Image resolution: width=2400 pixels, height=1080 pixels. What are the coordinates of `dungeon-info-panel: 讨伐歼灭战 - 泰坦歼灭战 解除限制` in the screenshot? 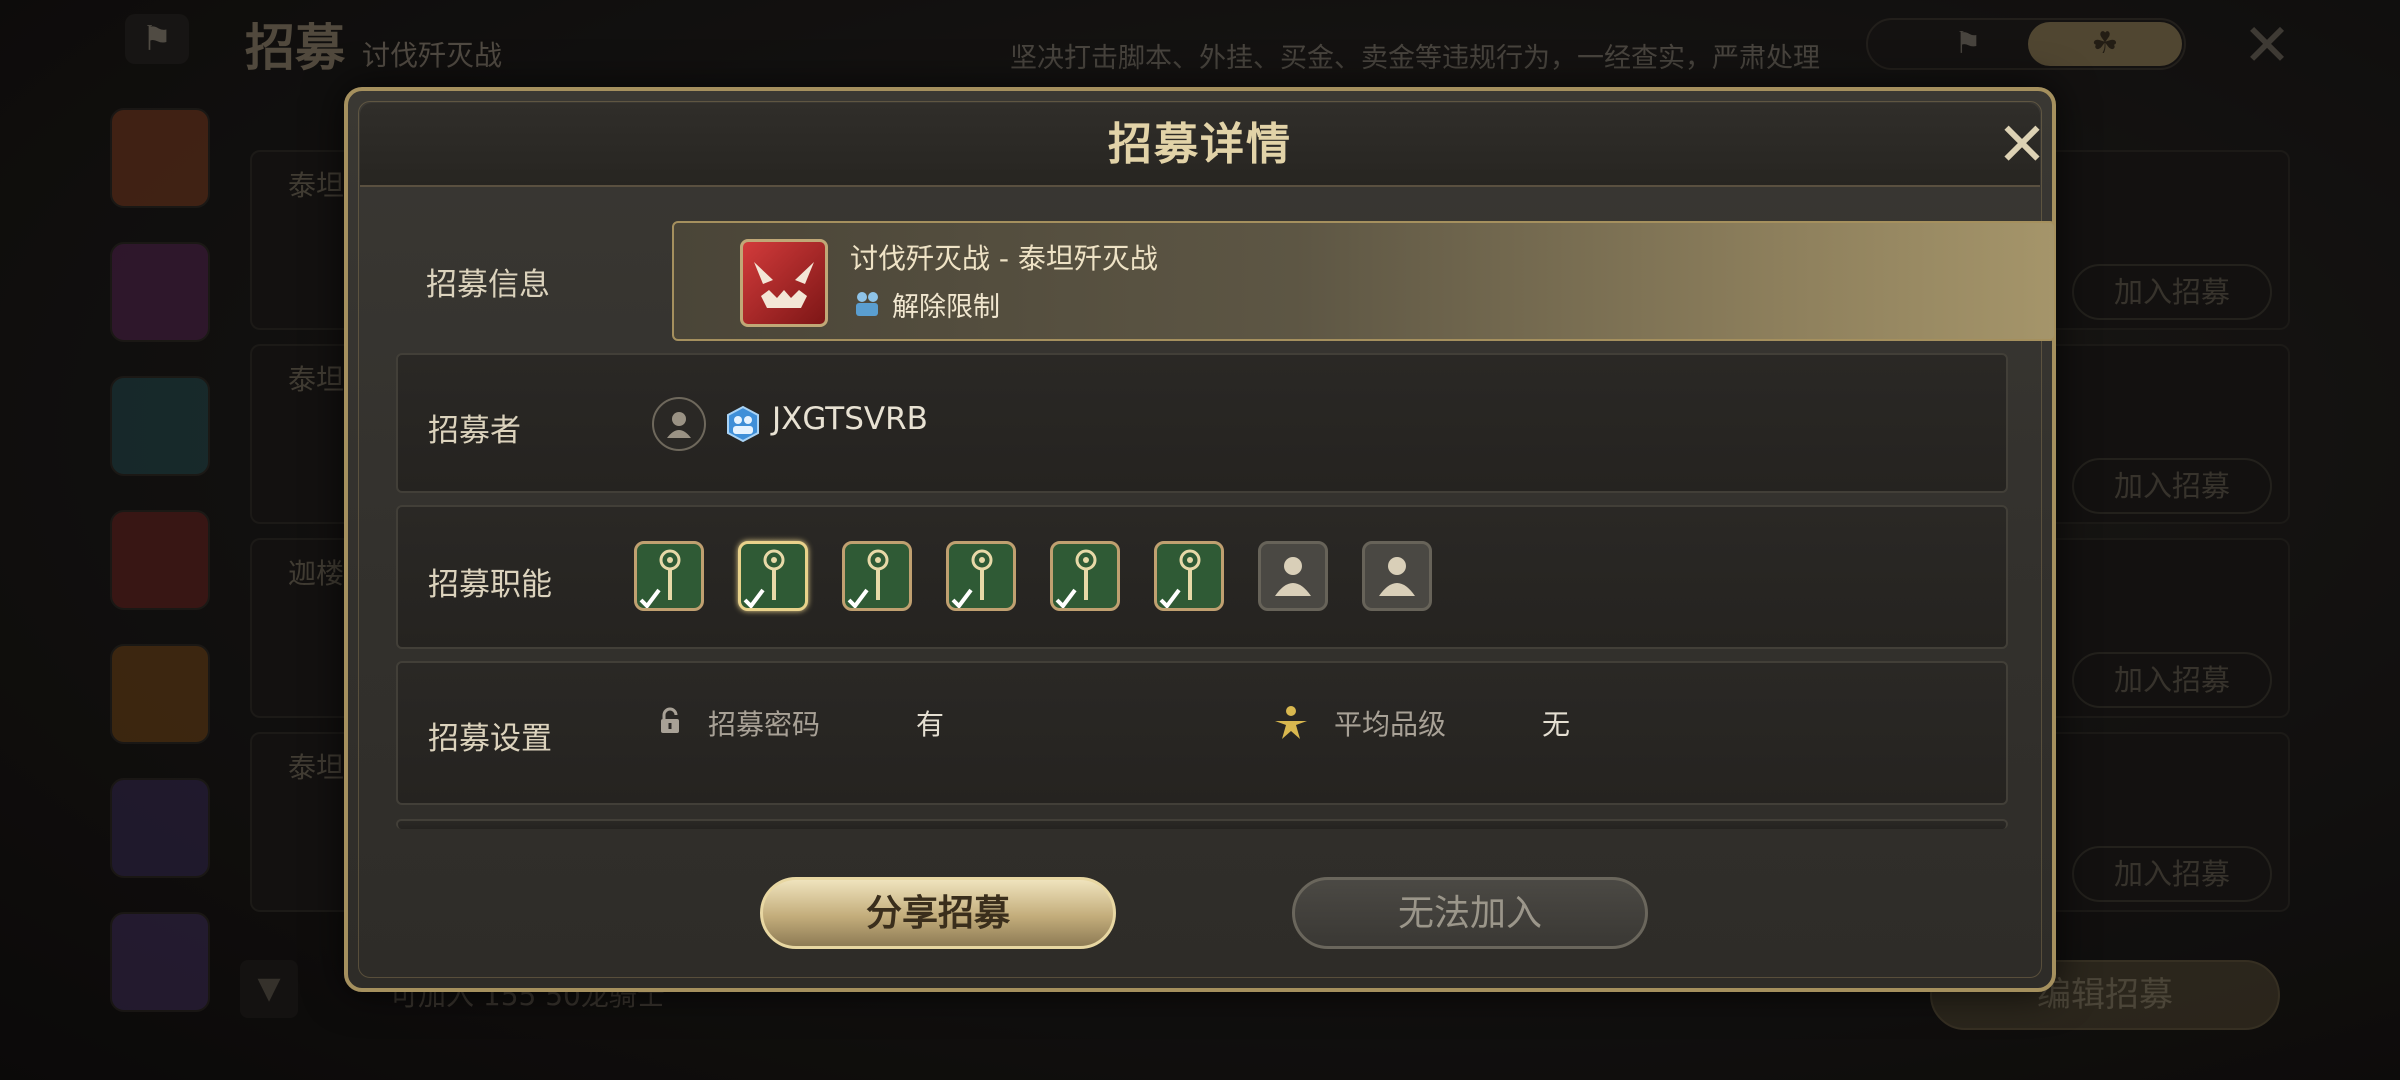 It's located at (1364, 281).